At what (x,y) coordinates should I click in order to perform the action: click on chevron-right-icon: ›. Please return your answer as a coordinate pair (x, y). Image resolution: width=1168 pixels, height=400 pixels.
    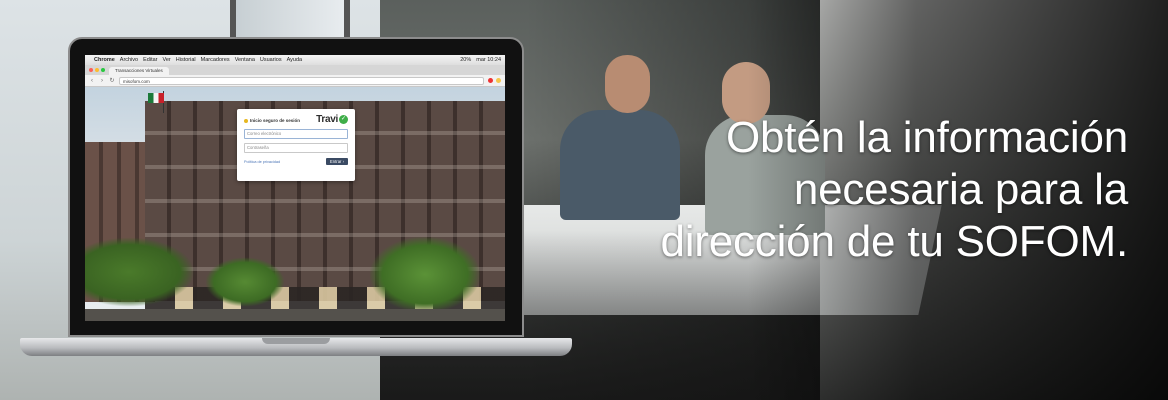
    Looking at the image, I should click on (102, 81).